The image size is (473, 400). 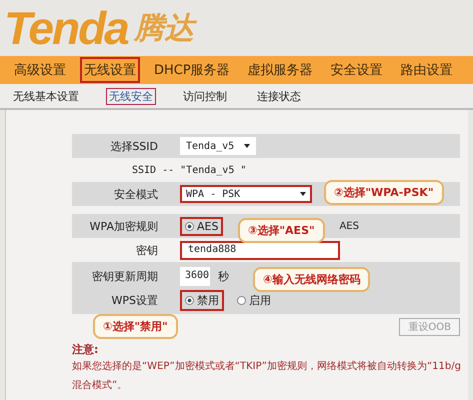 What do you see at coordinates (110, 70) in the screenshot?
I see `nav-tab: 无线设置` at bounding box center [110, 70].